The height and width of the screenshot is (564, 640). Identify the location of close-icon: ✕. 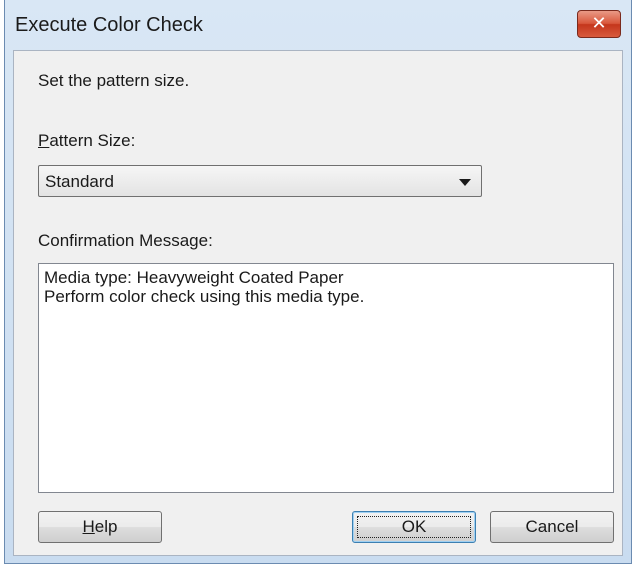
(599, 23).